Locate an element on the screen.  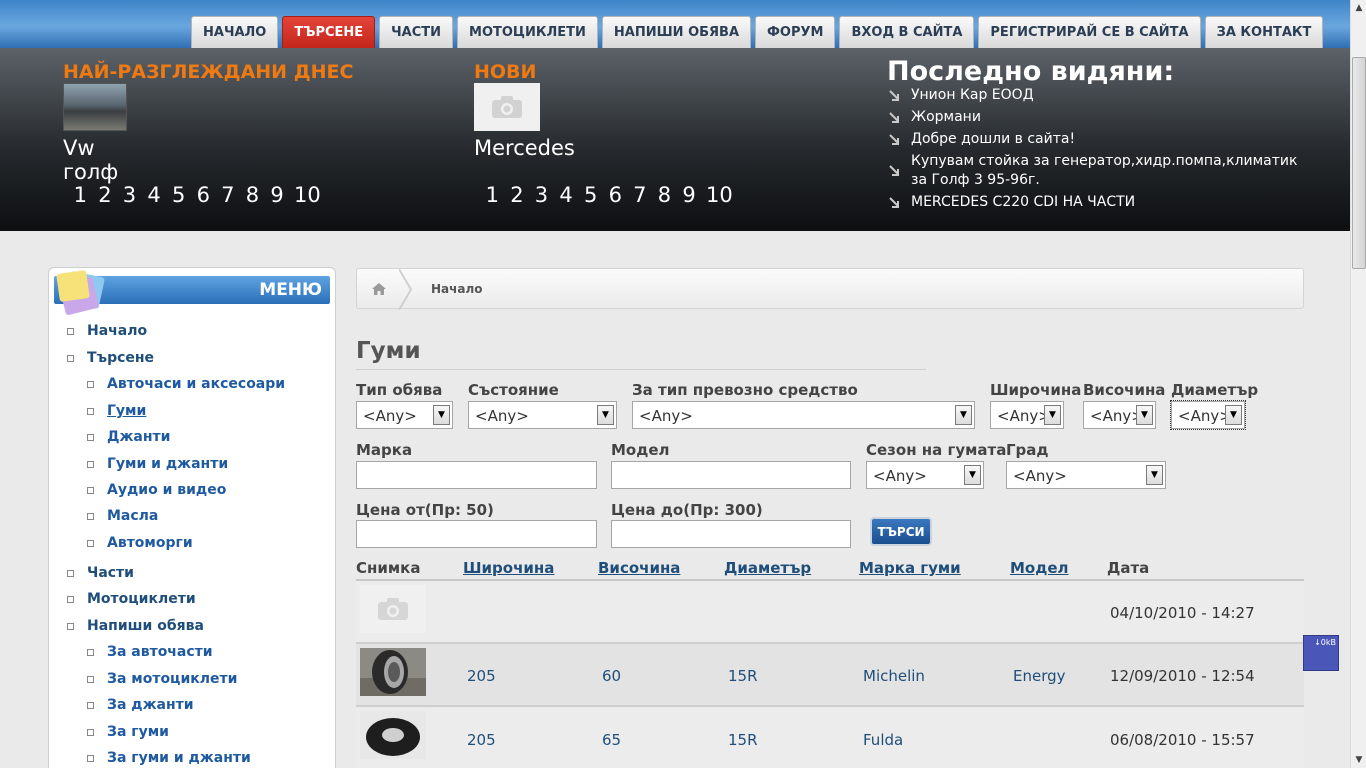
table-row: 205 65 15R Fulda 06/08/2010 - 15:57 is located at coordinates (830, 738).